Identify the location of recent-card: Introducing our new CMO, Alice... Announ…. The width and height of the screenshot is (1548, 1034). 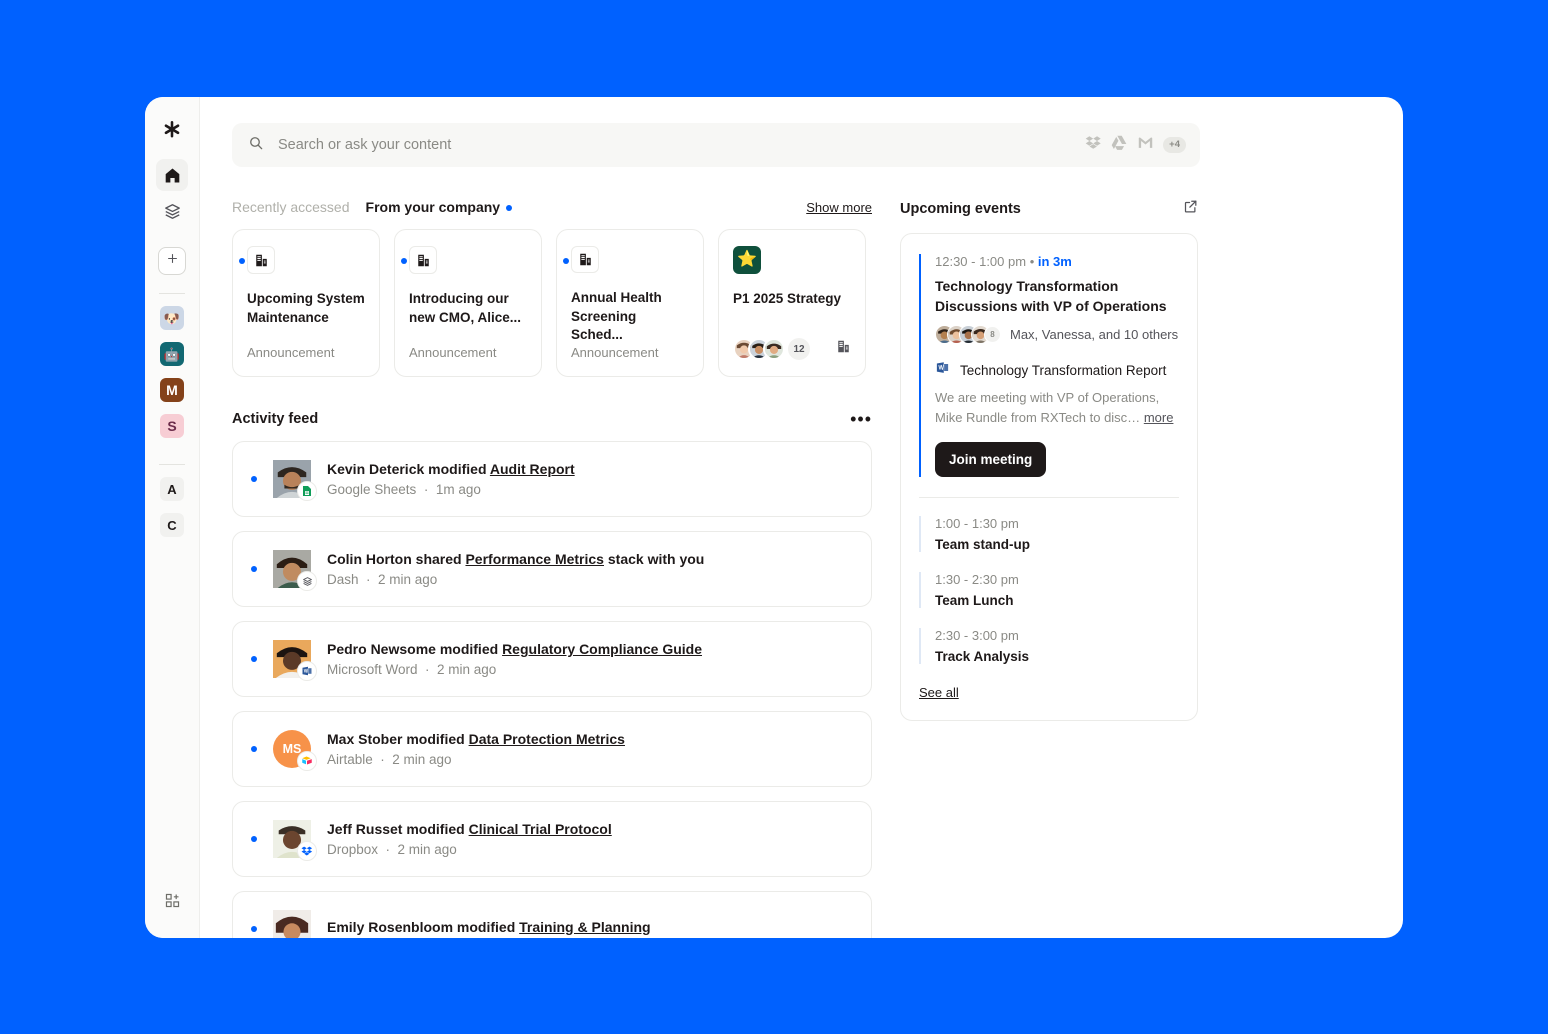
(468, 303).